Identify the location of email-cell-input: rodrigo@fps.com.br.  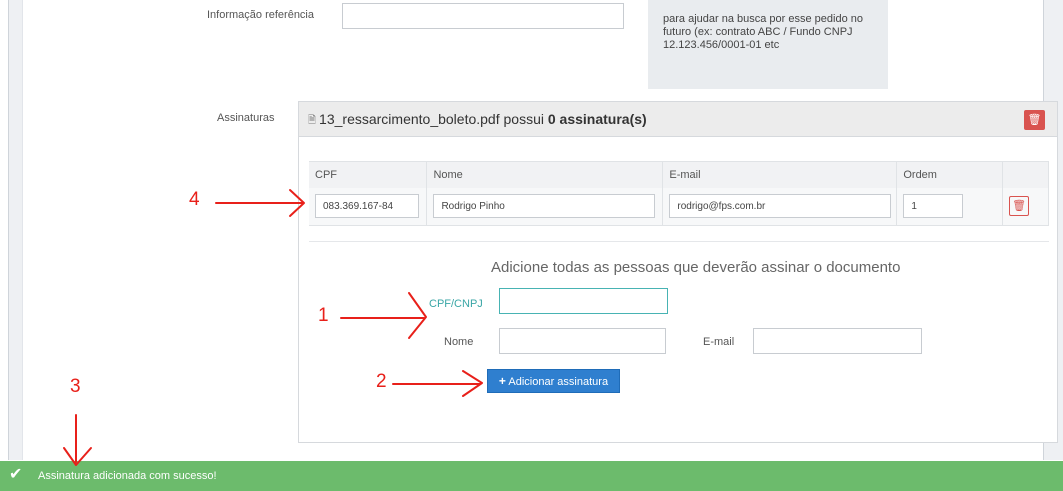
(780, 206).